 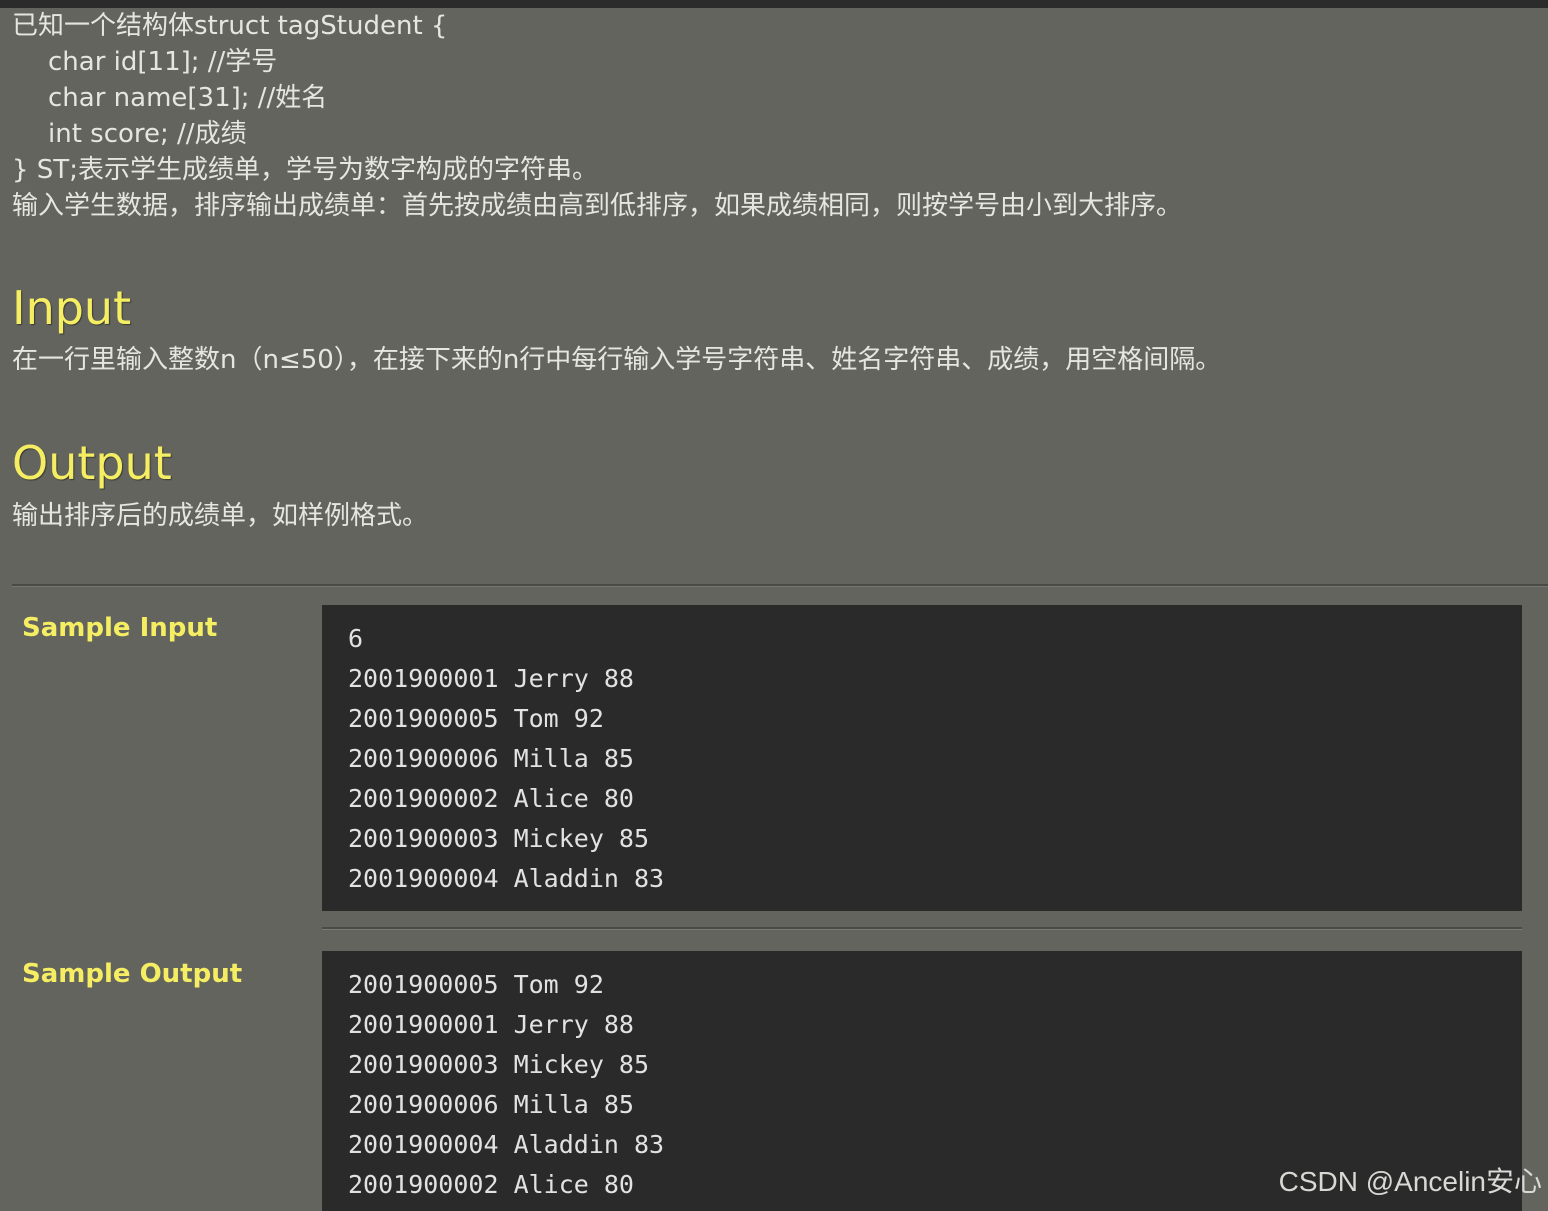 What do you see at coordinates (305, 170) in the screenshot?
I see `problem-line: } ST;表示学生成绩单，学号为数字构成的字符串。` at bounding box center [305, 170].